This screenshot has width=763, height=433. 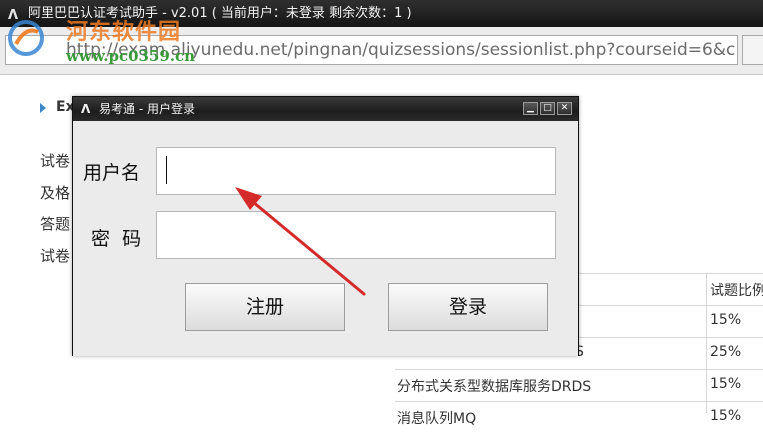 What do you see at coordinates (736, 291) in the screenshot?
I see `column-header-ratio: 试题比例` at bounding box center [736, 291].